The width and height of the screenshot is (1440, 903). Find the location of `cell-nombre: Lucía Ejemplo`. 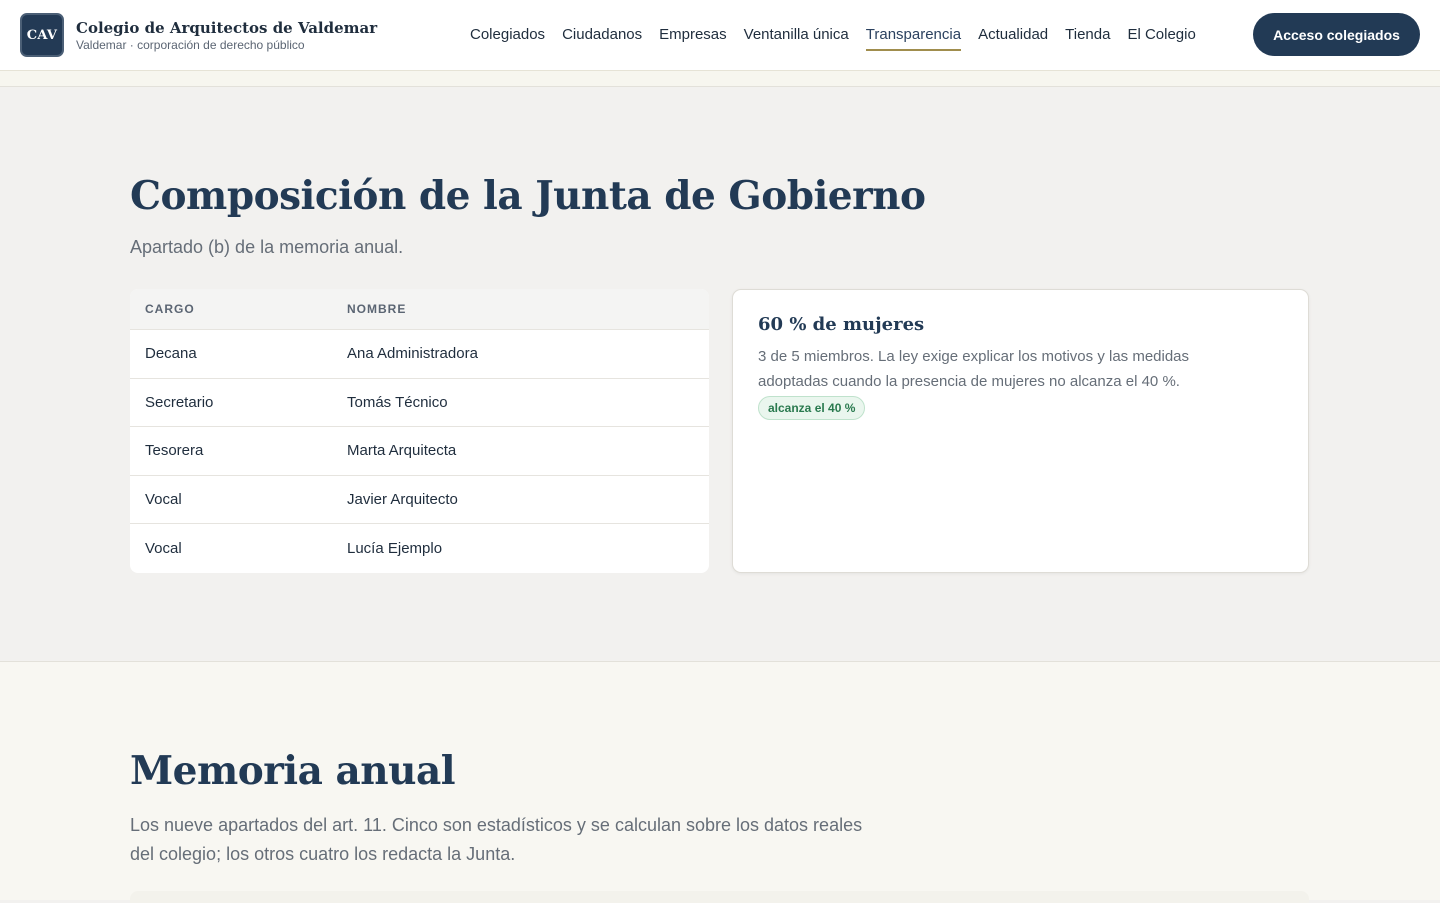

cell-nombre: Lucía Ejemplo is located at coordinates (395, 548).